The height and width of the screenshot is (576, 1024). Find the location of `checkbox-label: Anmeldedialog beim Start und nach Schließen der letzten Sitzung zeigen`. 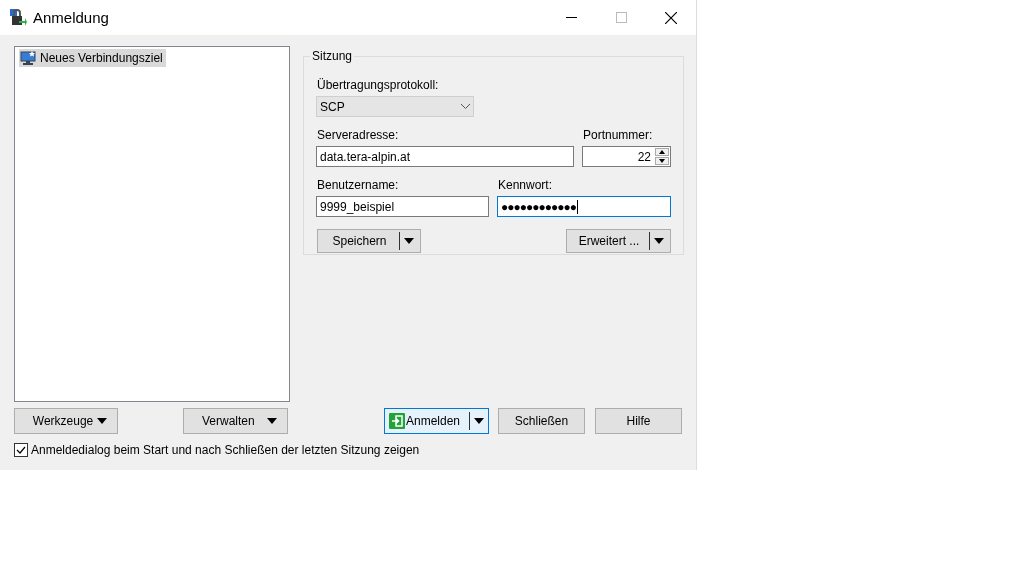

checkbox-label: Anmeldedialog beim Start und nach Schließen der letzten Sitzung zeigen is located at coordinates (225, 450).